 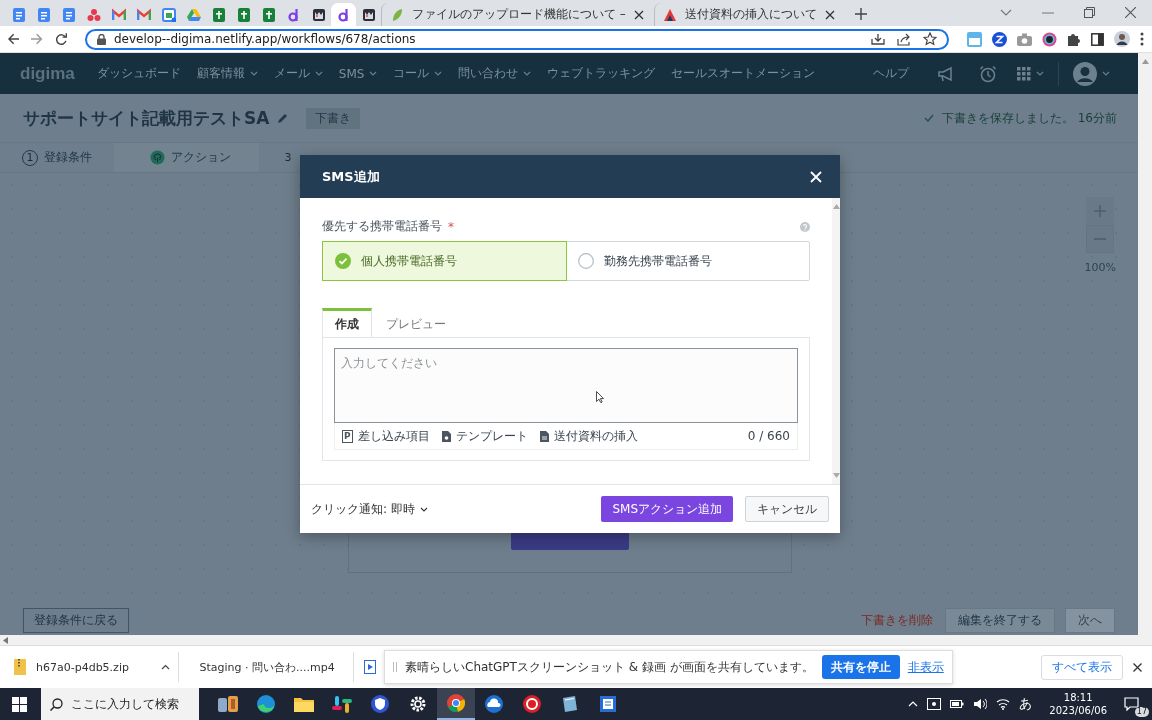 I want to click on add-sms-action-button: SMSアクション追加, so click(x=667, y=509).